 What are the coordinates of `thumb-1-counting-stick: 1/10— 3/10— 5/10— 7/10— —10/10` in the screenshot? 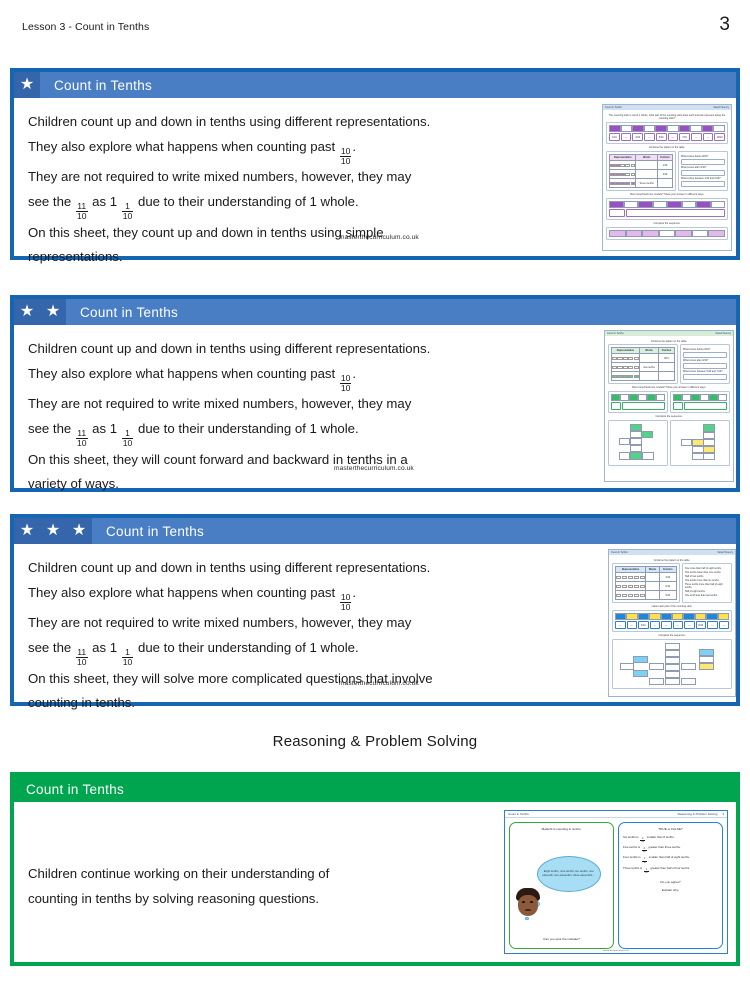 It's located at (667, 133).